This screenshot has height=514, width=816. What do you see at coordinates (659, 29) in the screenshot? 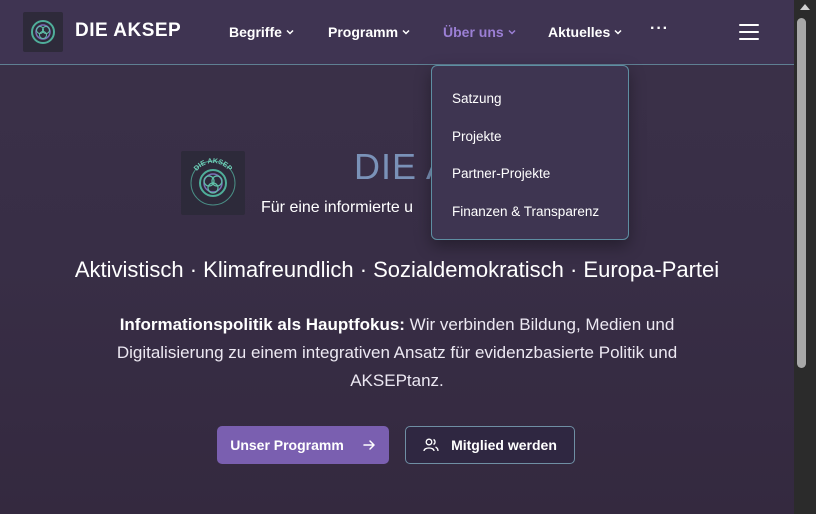
I see `more-menu-button: ···` at bounding box center [659, 29].